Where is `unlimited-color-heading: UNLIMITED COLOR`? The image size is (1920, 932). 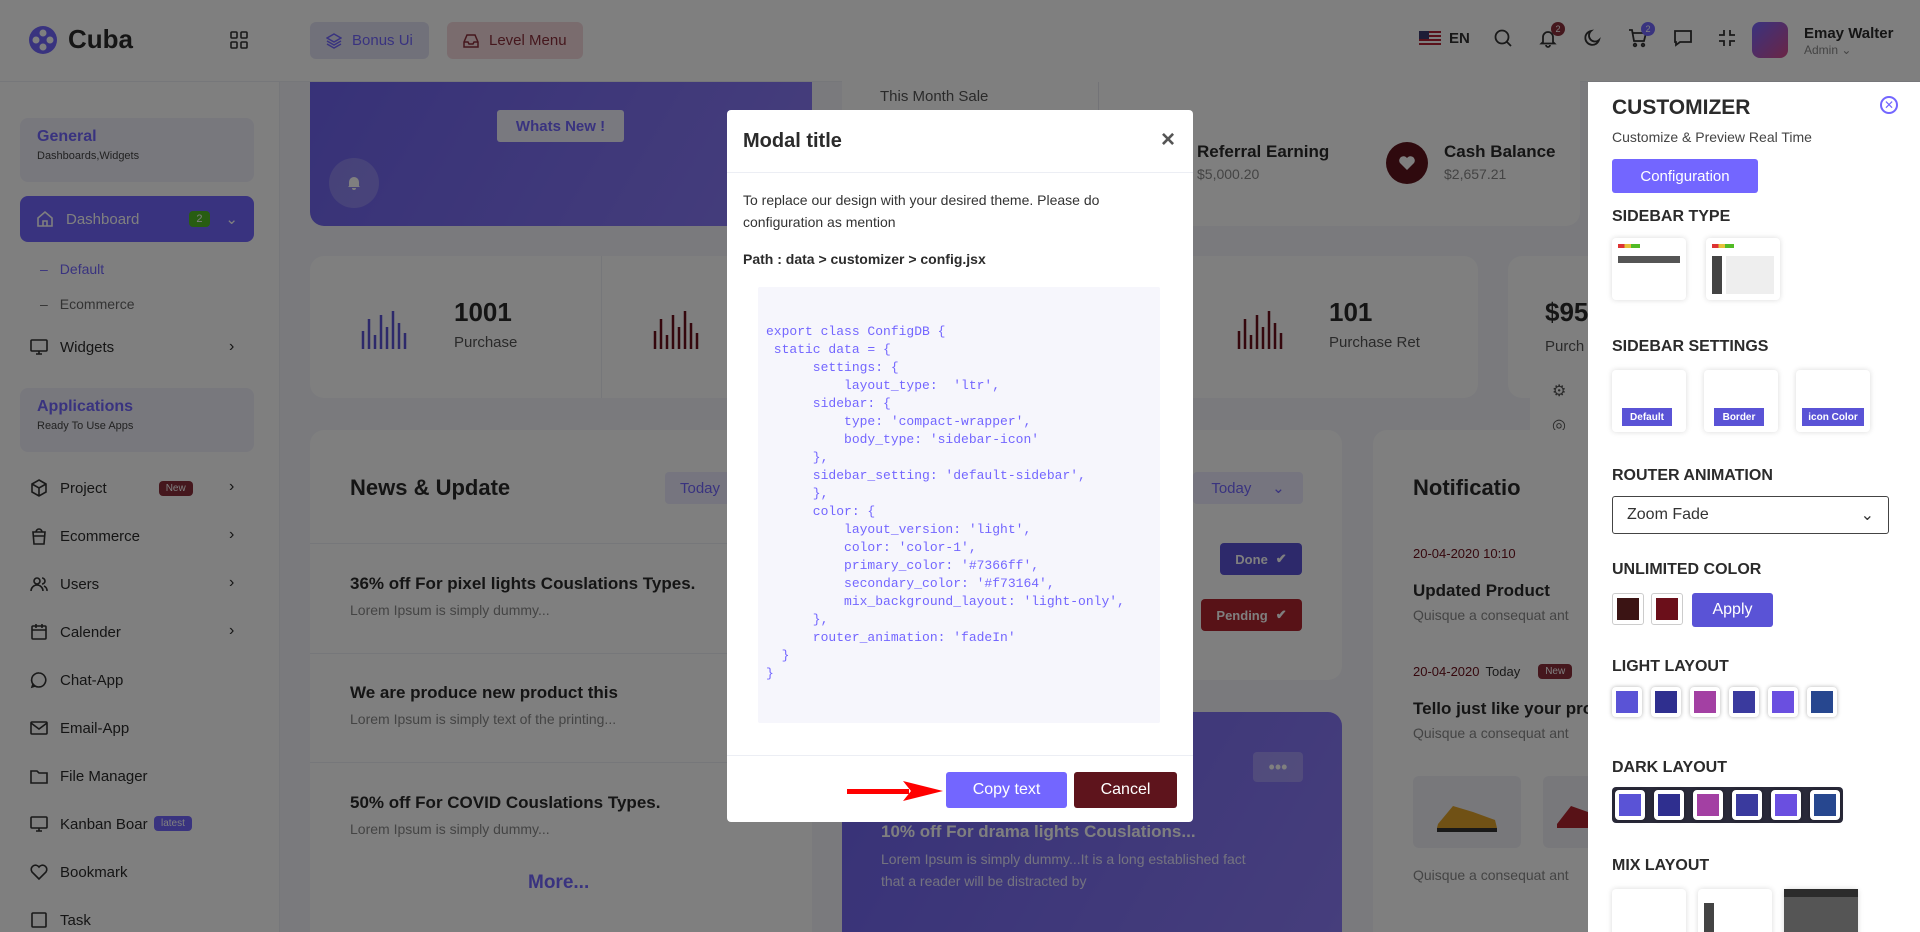 unlimited-color-heading: UNLIMITED COLOR is located at coordinates (1687, 569).